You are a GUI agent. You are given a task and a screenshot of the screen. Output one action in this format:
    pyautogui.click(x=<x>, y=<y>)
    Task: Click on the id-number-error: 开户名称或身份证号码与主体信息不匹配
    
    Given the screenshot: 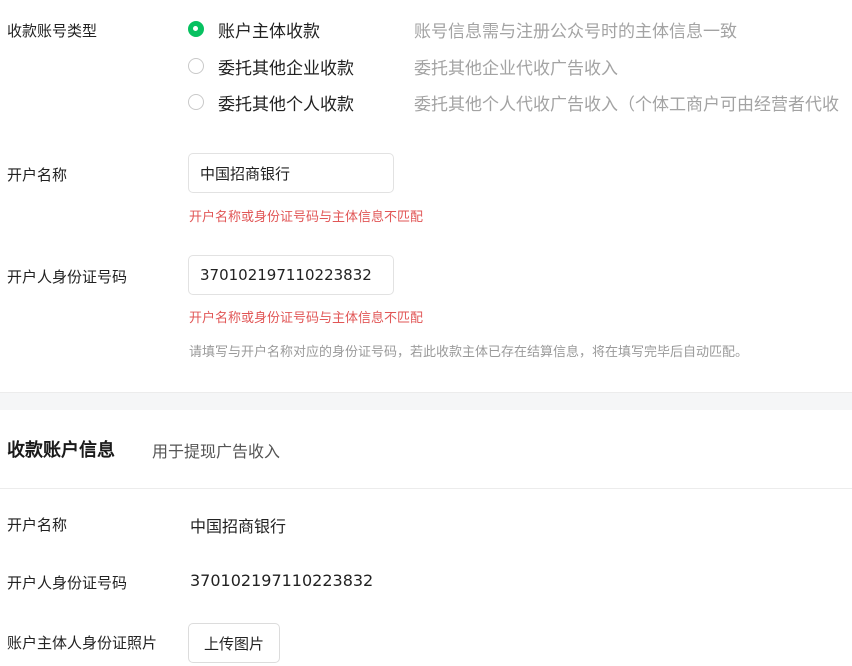 What is the action you would take?
    pyautogui.click(x=306, y=318)
    